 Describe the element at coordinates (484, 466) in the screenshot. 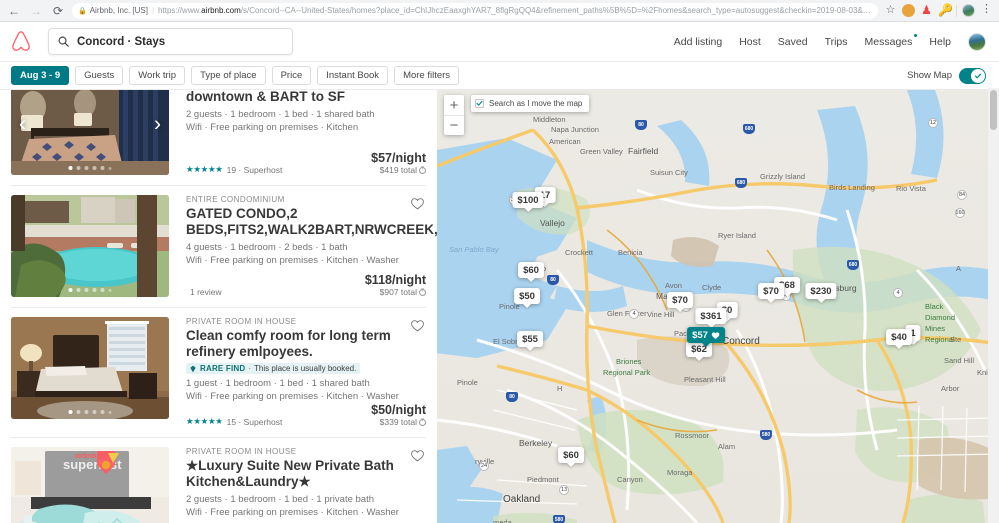

I see `highway-shield-24: 24` at that location.